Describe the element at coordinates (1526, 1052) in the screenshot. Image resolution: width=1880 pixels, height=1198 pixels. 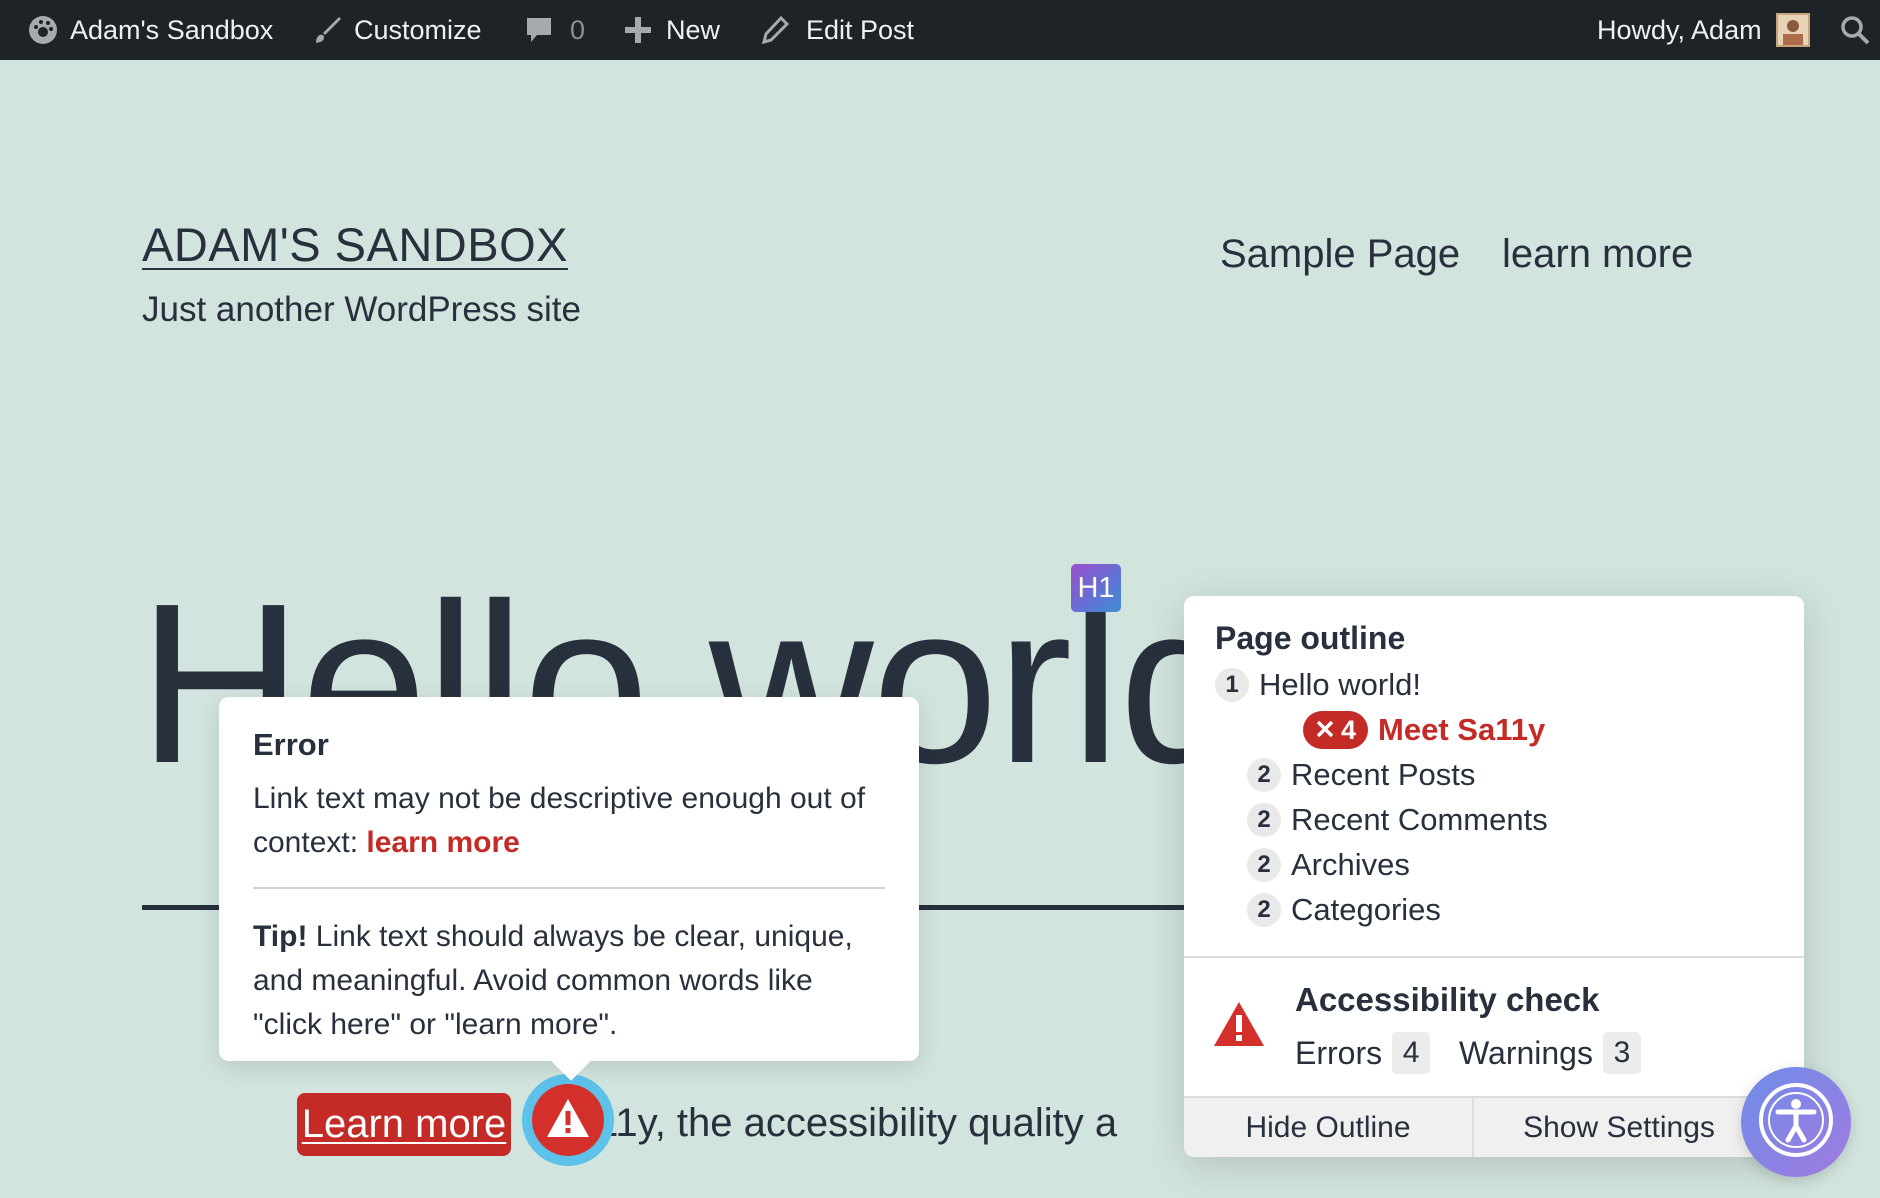
I see `warnings-label: Warnings` at that location.